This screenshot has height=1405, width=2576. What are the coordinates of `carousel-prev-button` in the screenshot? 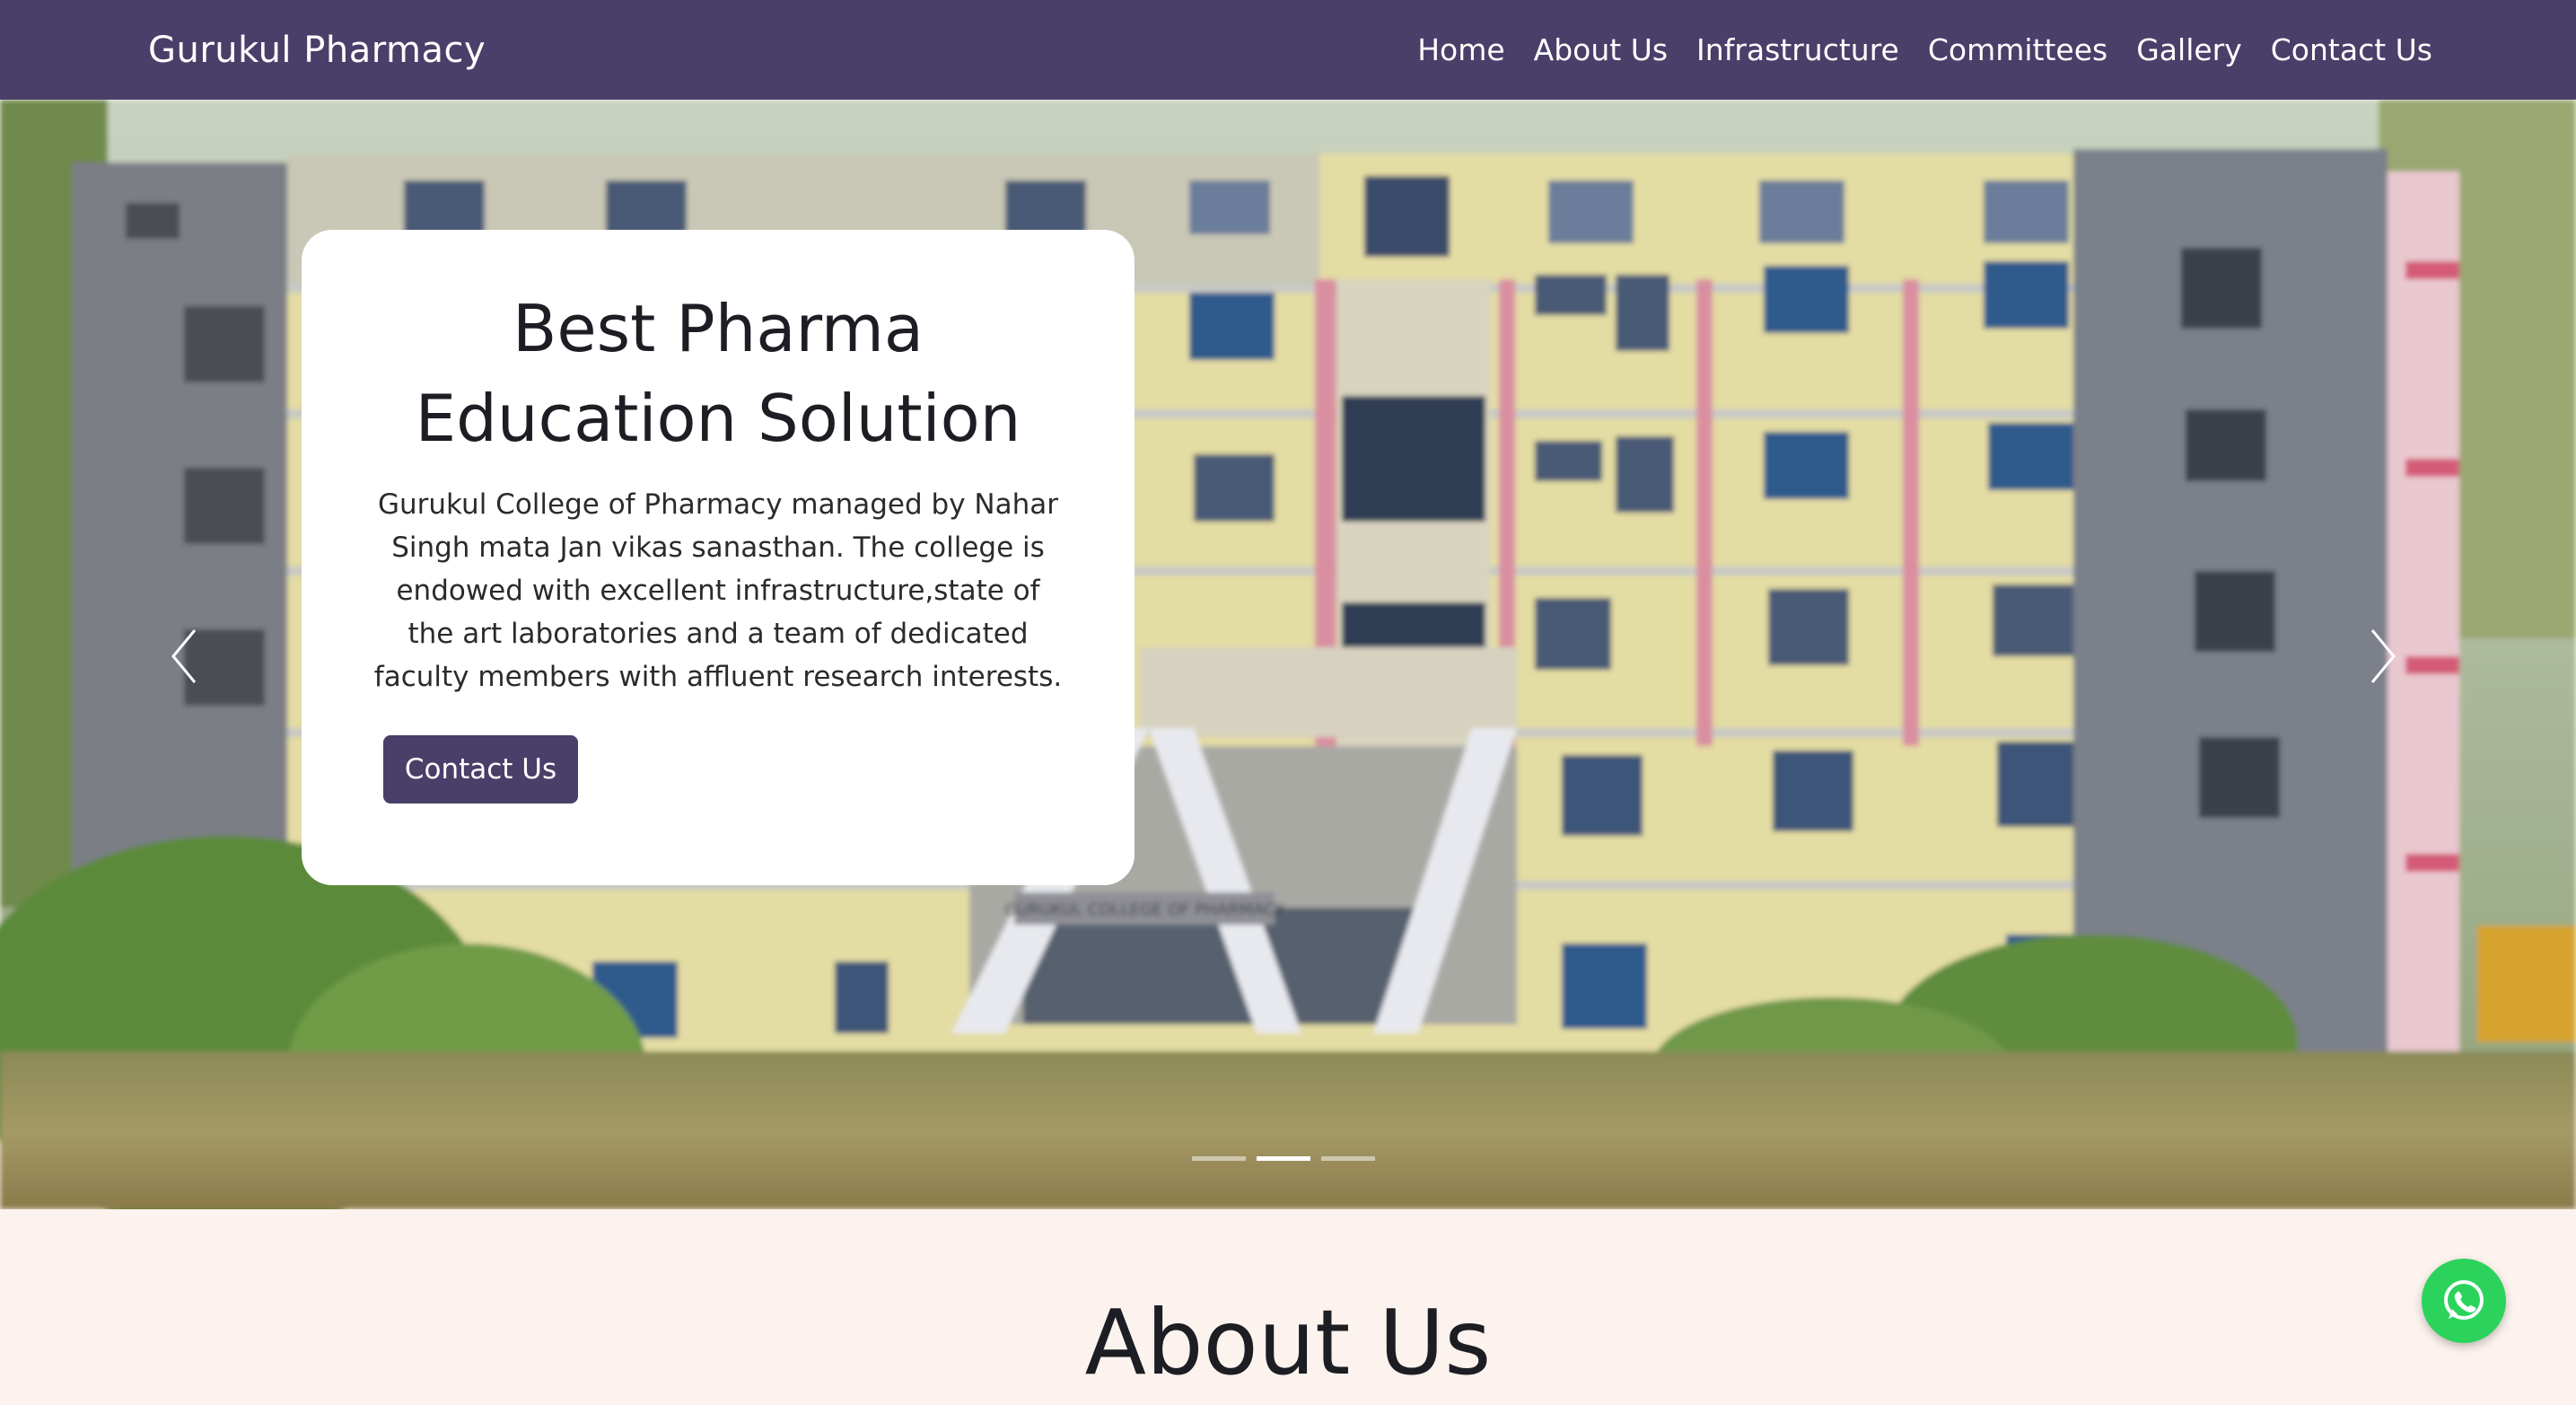 It's located at (184, 656).